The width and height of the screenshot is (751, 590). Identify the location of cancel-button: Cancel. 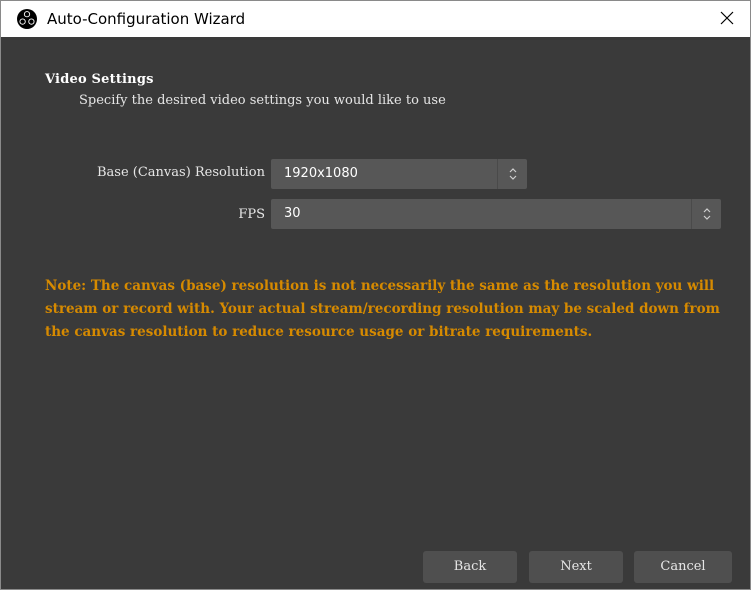
(683, 567).